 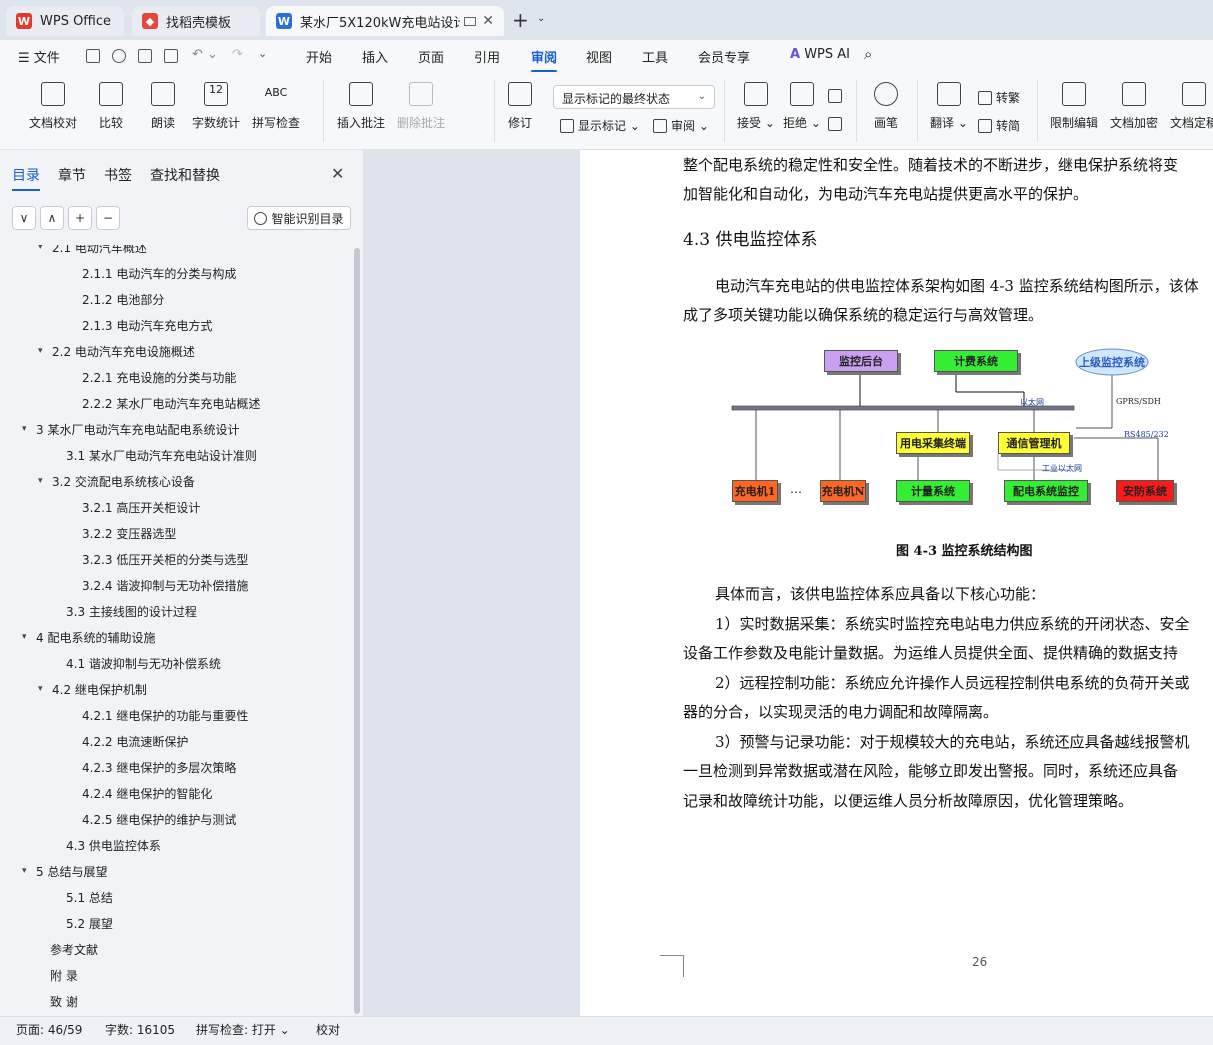 What do you see at coordinates (111, 106) in the screenshot?
I see `compare-button: 比较` at bounding box center [111, 106].